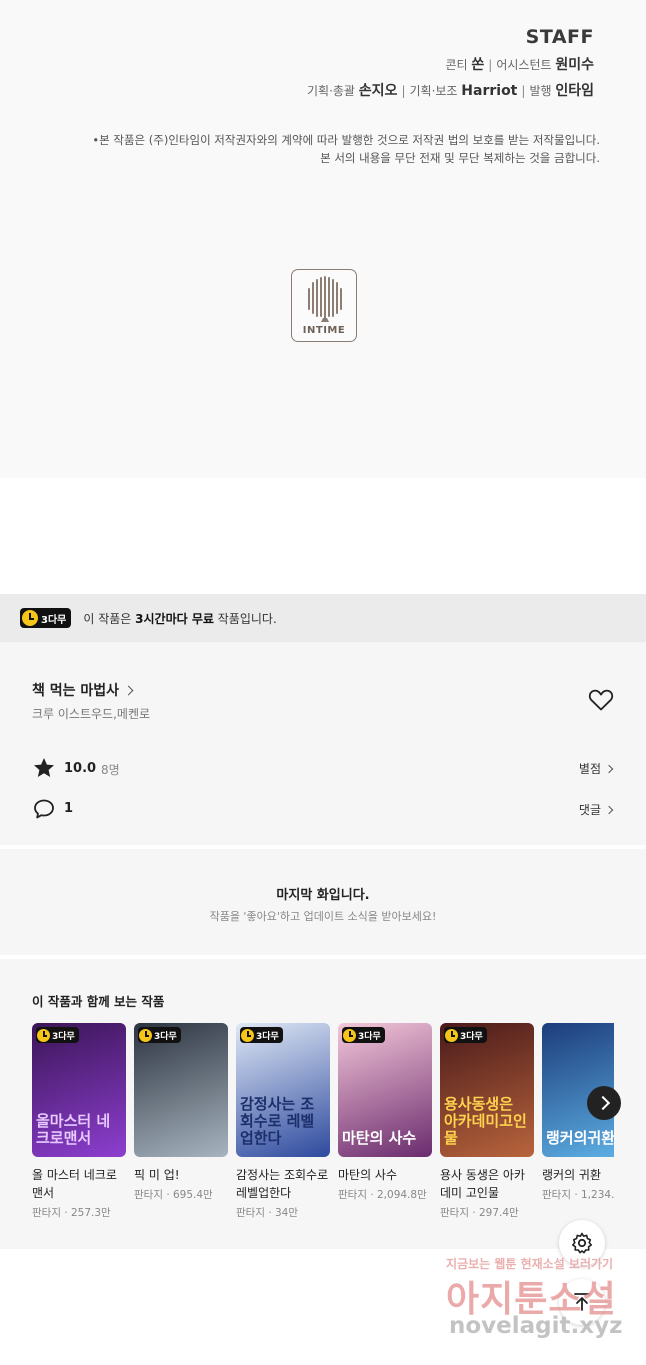  Describe the element at coordinates (540, 91) in the screenshot. I see `staff-role: 발행` at that location.